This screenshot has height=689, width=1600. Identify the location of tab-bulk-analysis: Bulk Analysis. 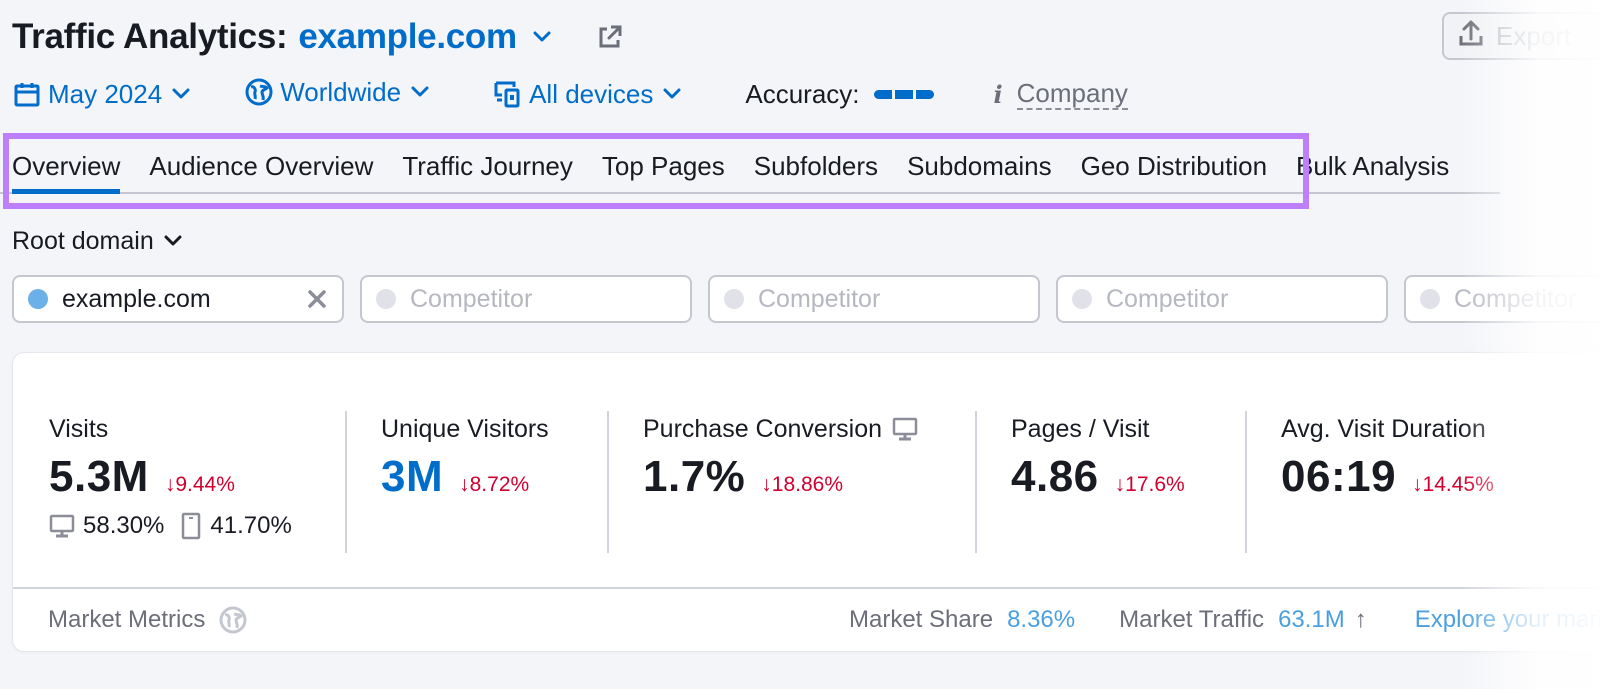
(1372, 171).